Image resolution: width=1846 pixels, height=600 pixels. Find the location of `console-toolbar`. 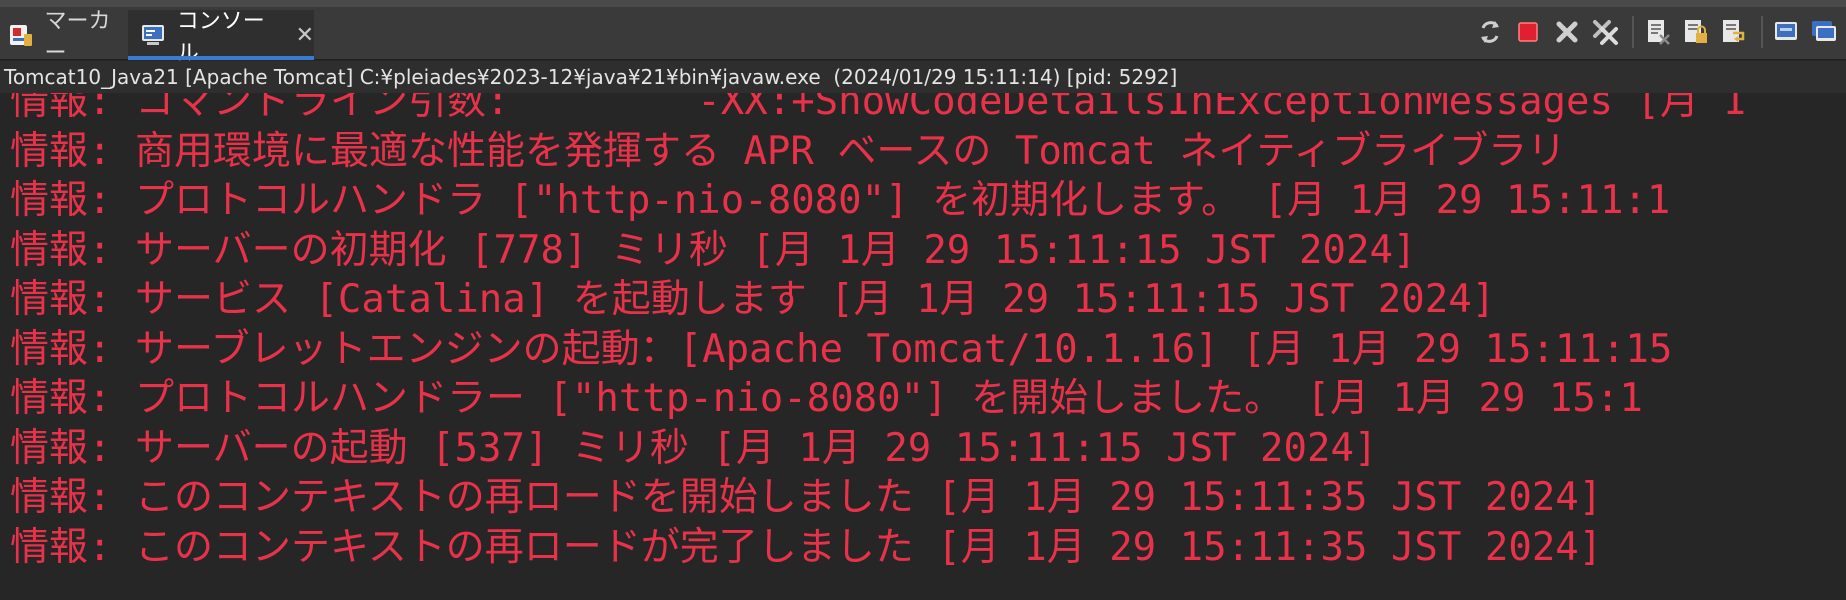

console-toolbar is located at coordinates (1654, 32).